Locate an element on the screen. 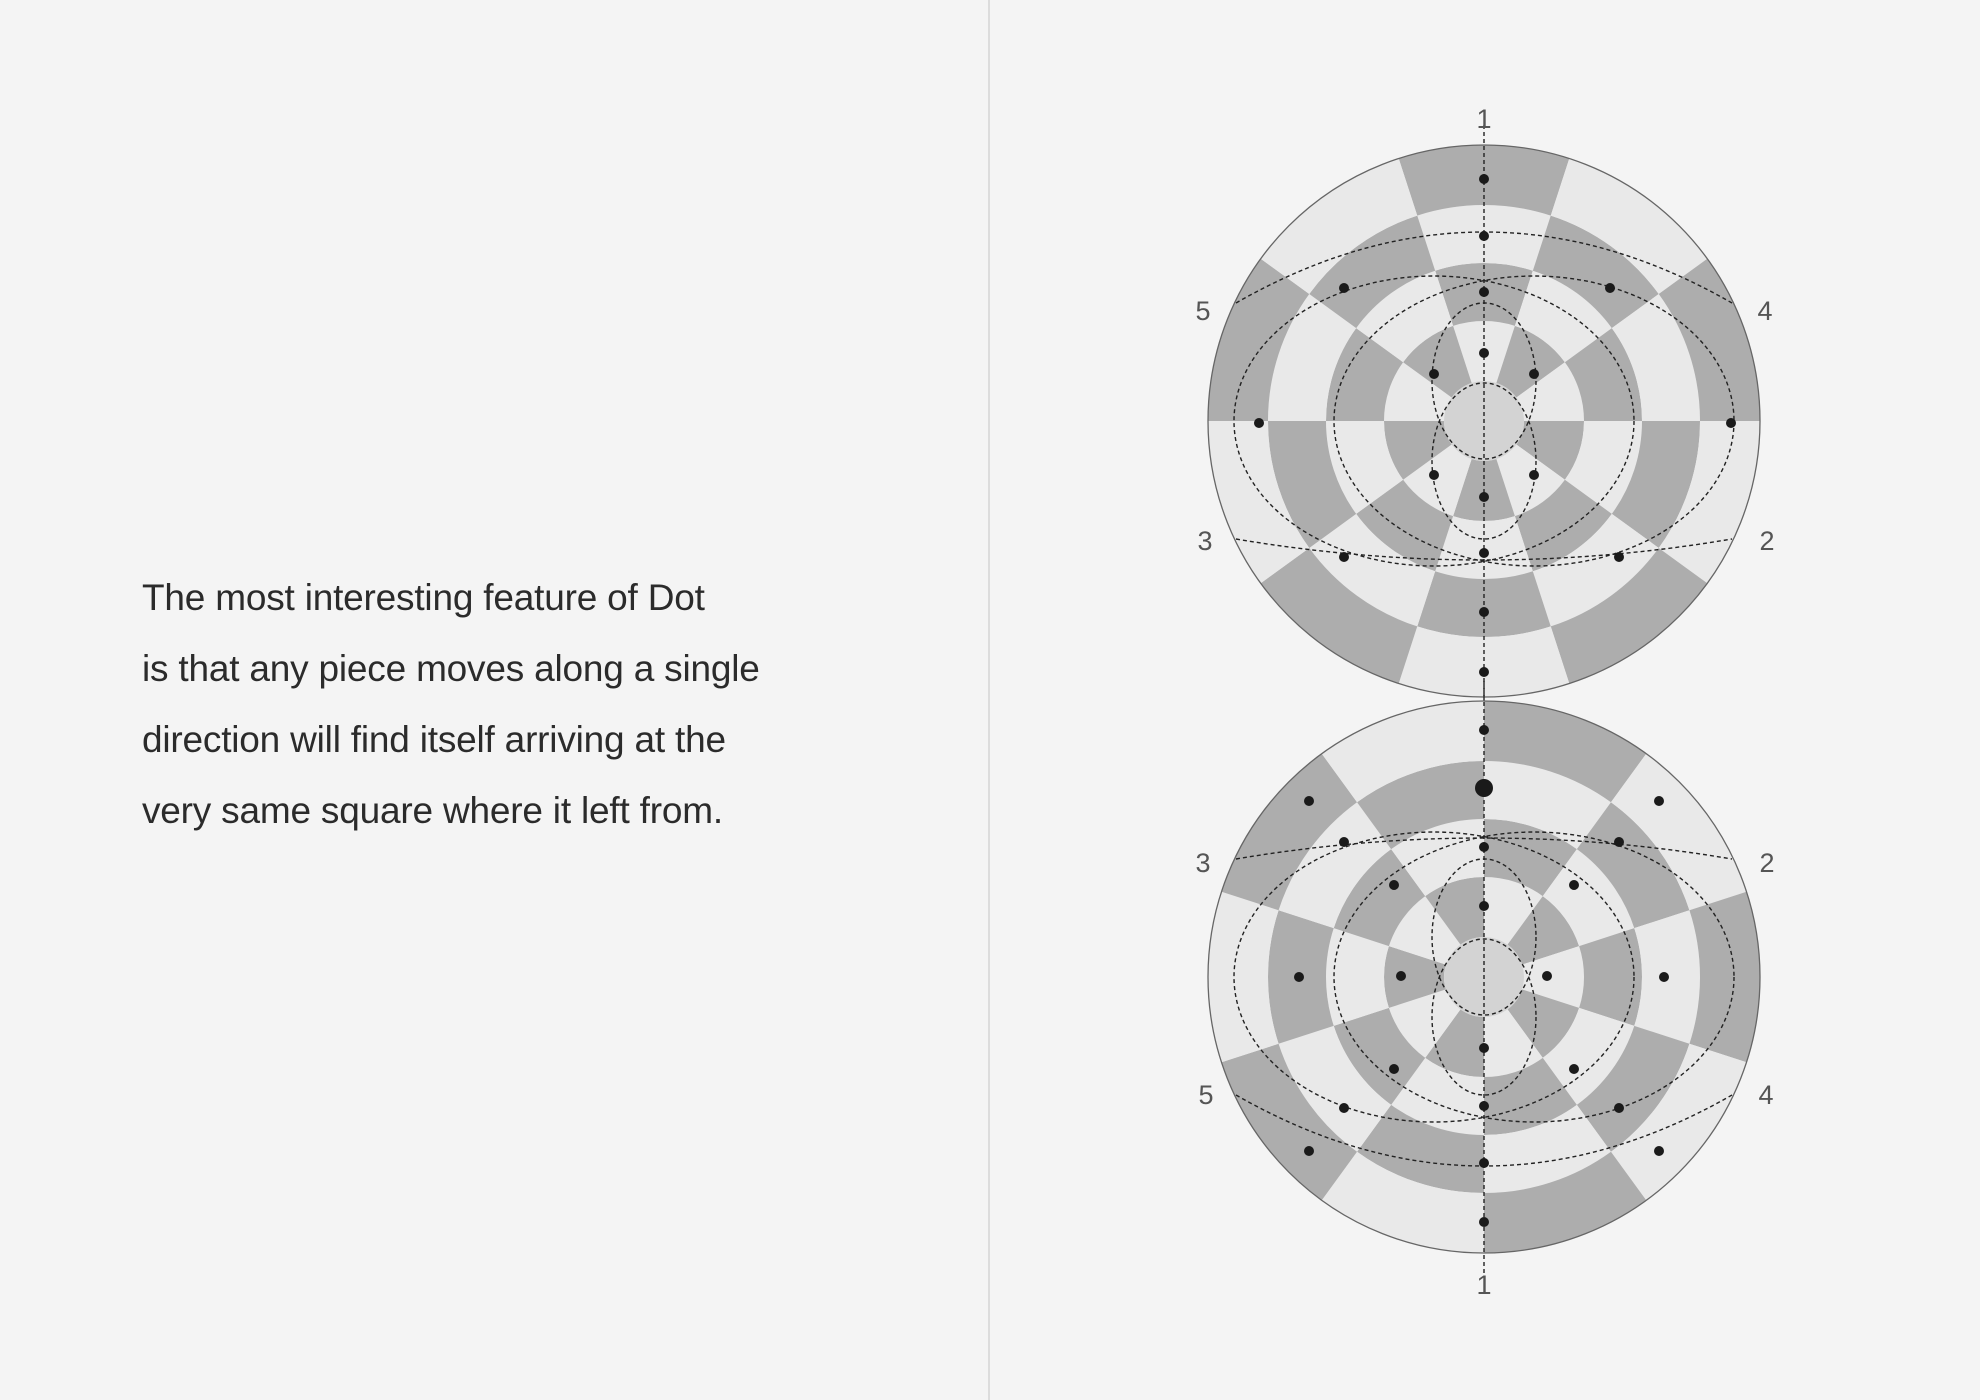 The width and height of the screenshot is (1980, 1400). bottom-label-2: 2 is located at coordinates (1766, 863).